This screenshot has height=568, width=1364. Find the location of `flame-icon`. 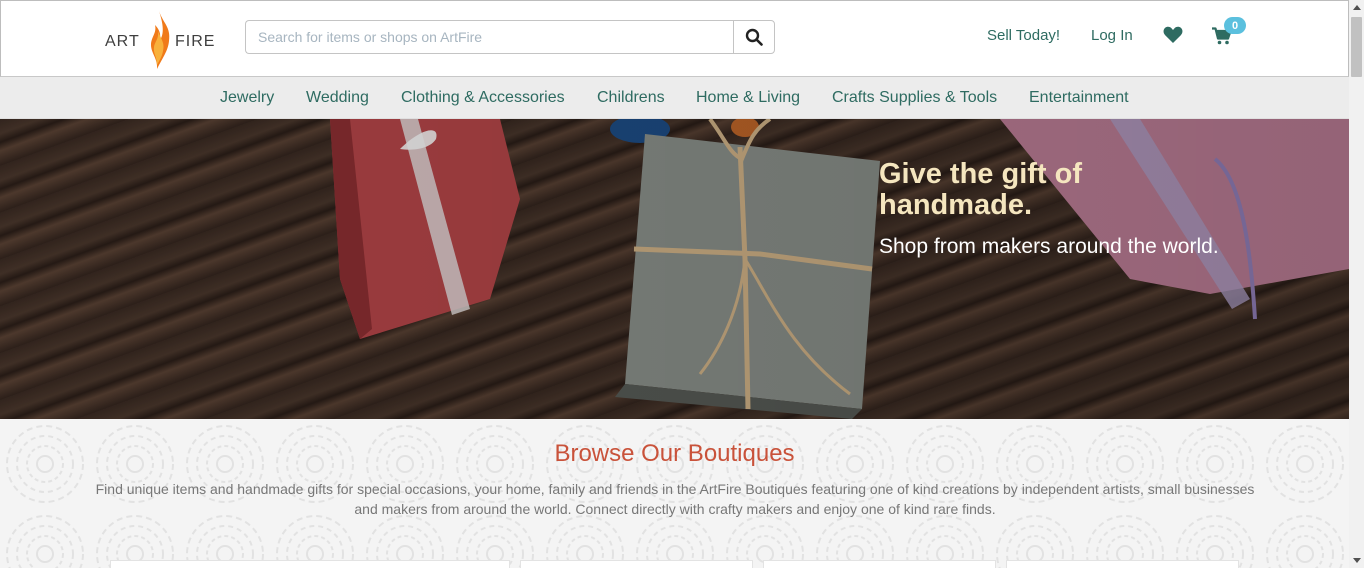

flame-icon is located at coordinates (160, 40).